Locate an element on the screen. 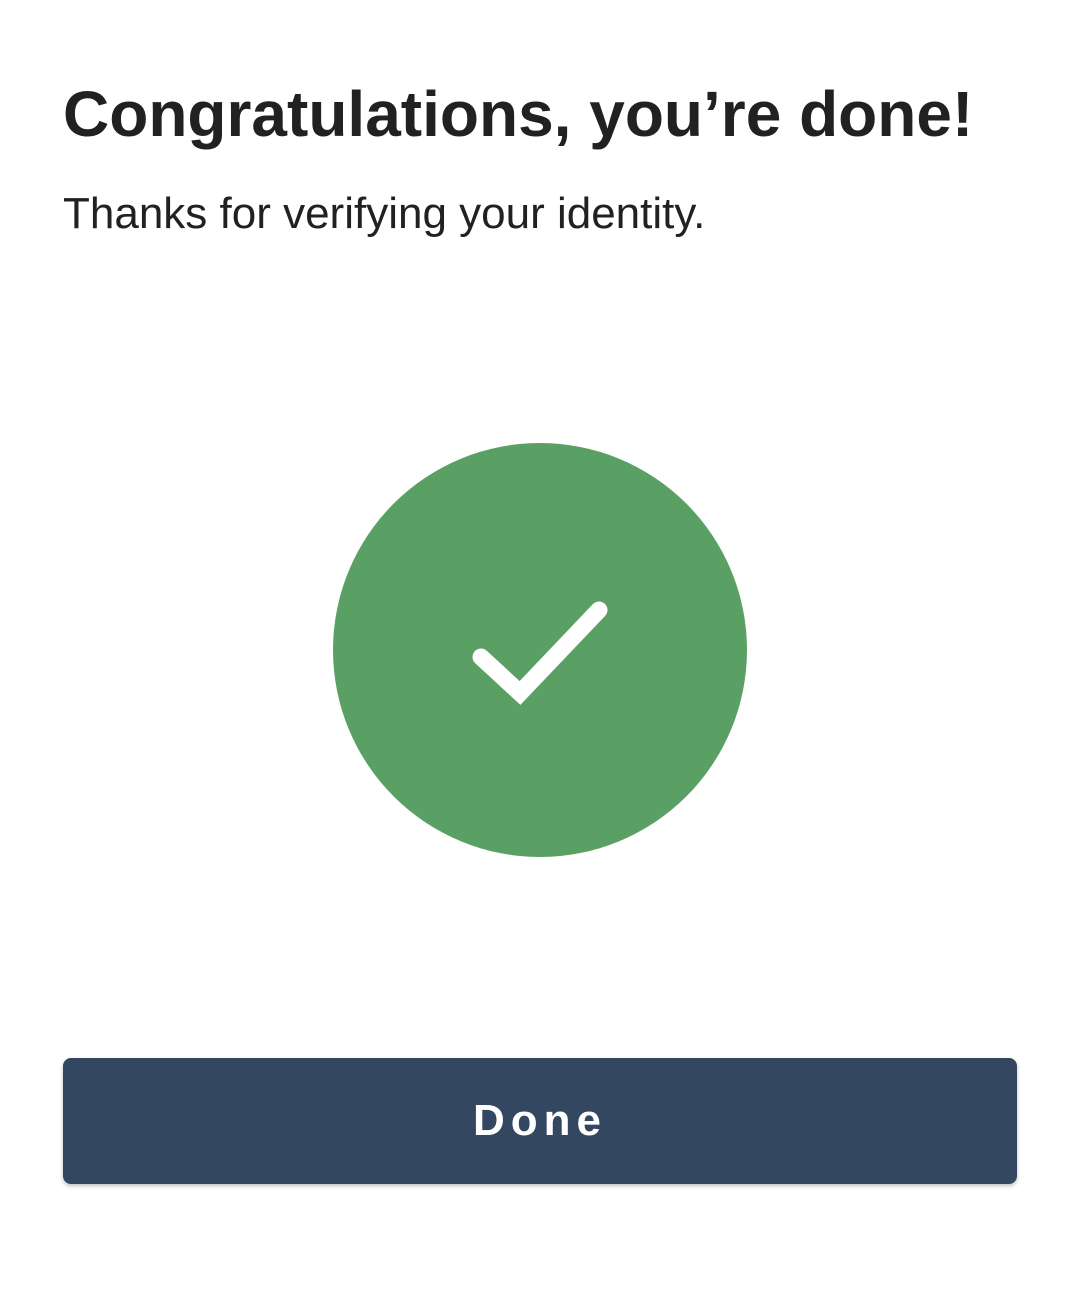 This screenshot has width=1080, height=1294. page-title: Congratulations, you’re done! is located at coordinates (518, 114).